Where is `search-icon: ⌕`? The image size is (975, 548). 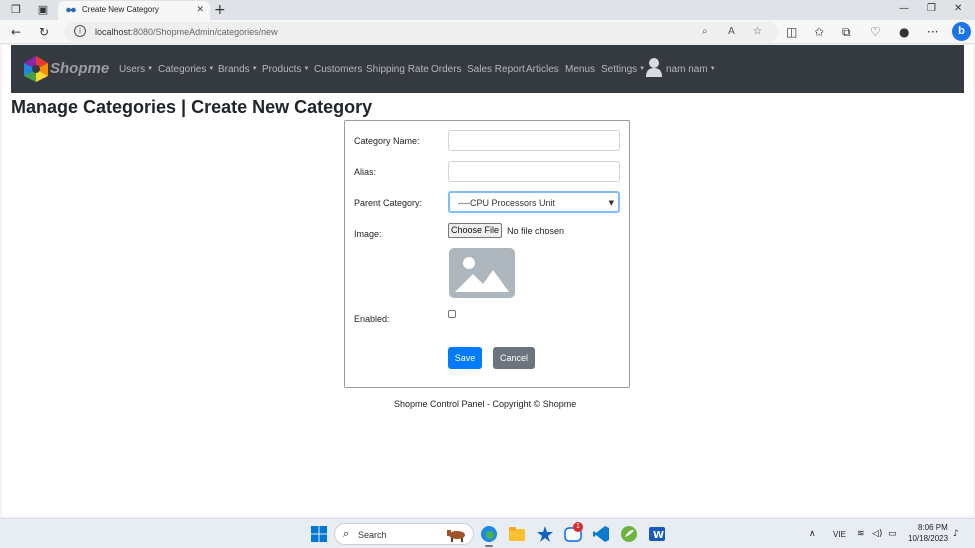
search-icon: ⌕ is located at coordinates (346, 533).